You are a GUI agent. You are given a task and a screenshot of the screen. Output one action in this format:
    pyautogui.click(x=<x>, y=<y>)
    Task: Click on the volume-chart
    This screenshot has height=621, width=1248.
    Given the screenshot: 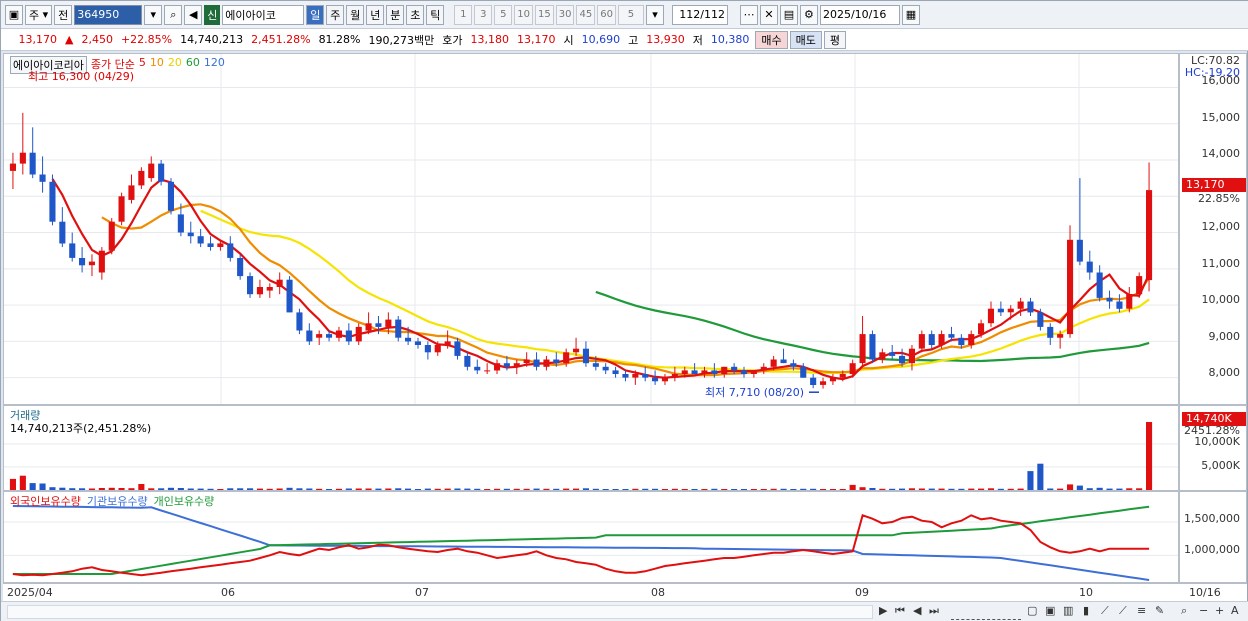 What is the action you would take?
    pyautogui.click(x=591, y=456)
    